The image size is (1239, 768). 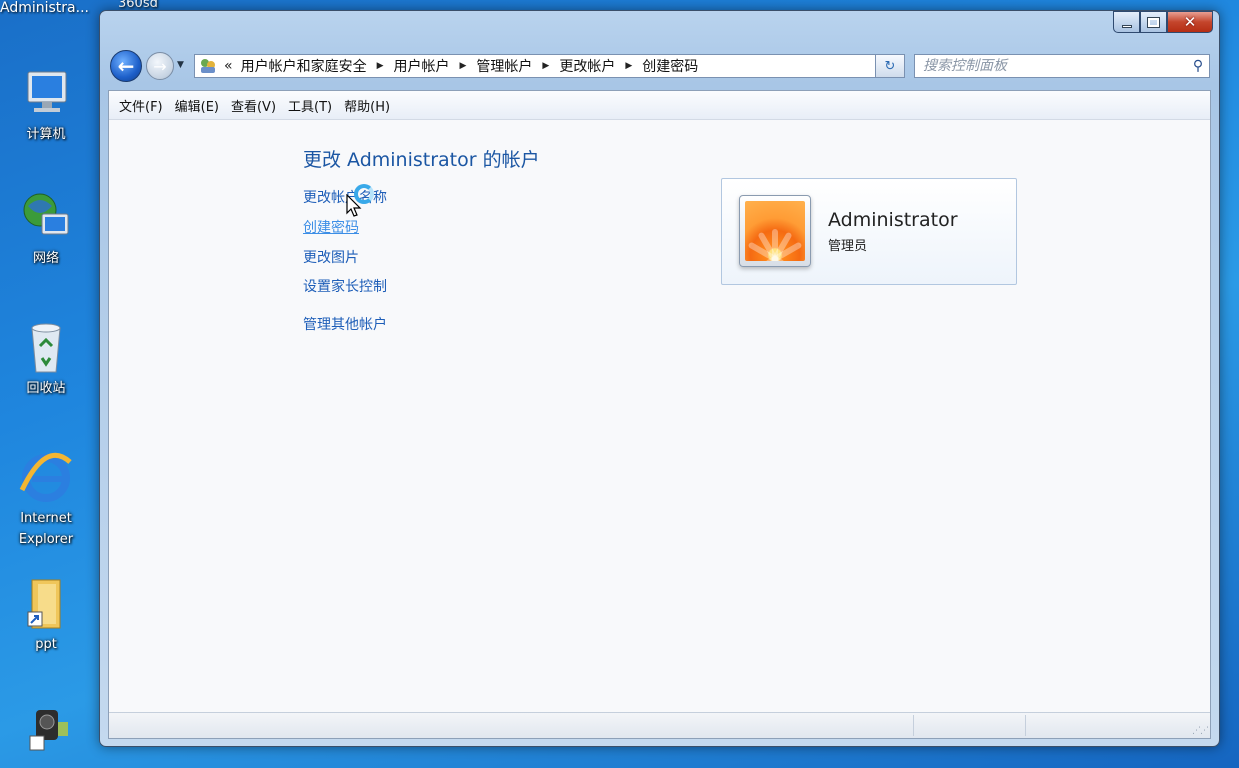 I want to click on forward-button: →, so click(x=160, y=66).